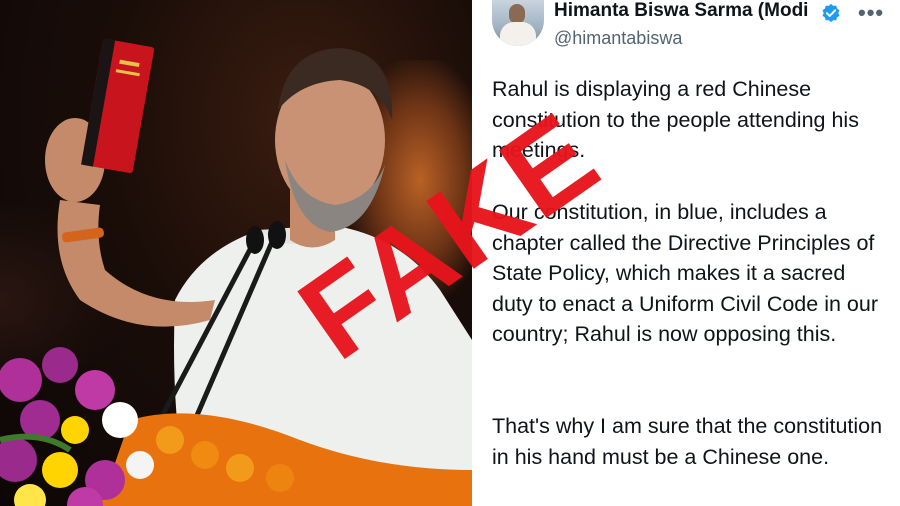 The height and width of the screenshot is (506, 900). I want to click on avatar, so click(518, 23).